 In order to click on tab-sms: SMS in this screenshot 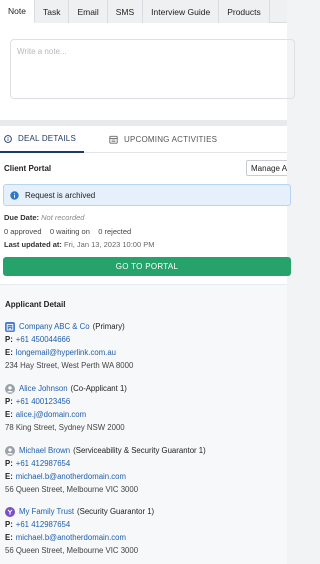, I will do `click(125, 11)`.